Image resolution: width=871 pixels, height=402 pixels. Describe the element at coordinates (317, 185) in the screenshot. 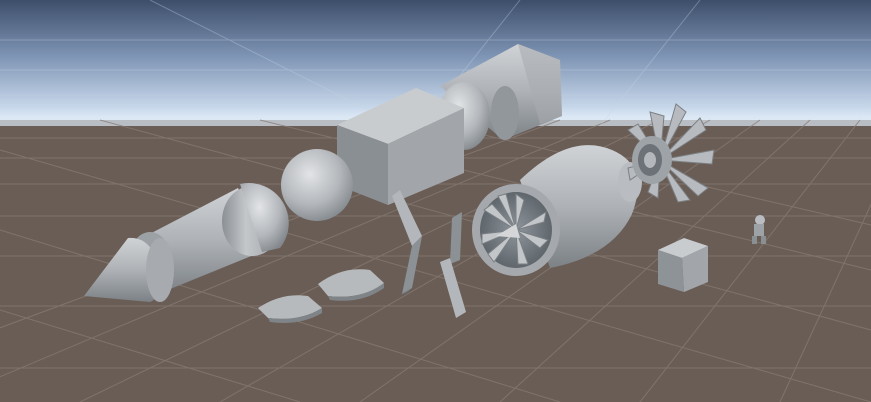

I see `sphere` at that location.